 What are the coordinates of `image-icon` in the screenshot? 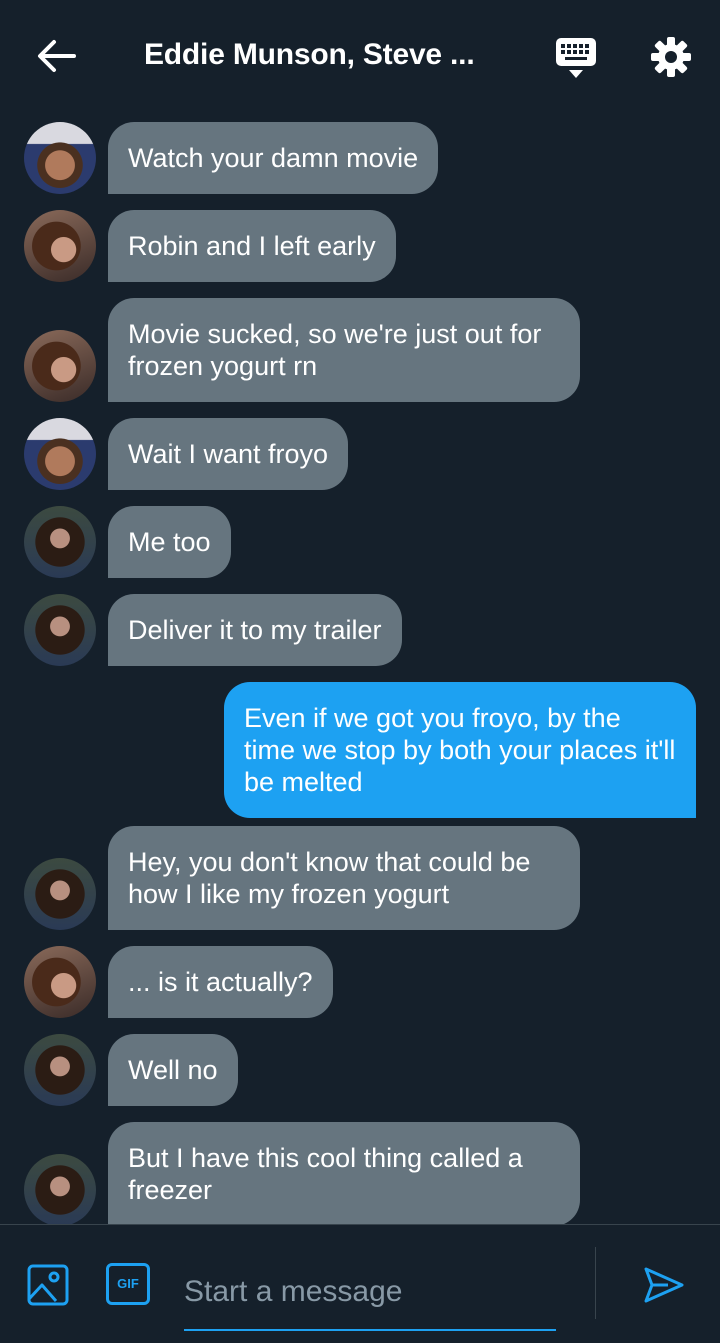 It's located at (48, 1285).